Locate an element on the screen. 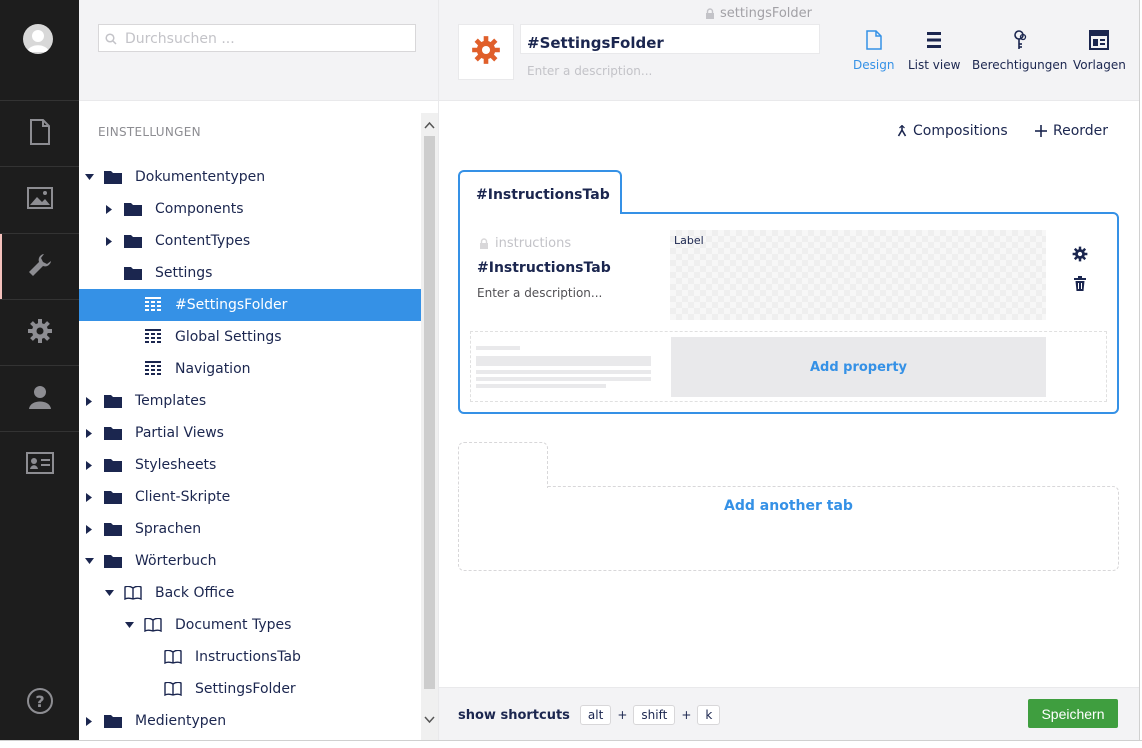 The height and width of the screenshot is (748, 1142). members-section-button is located at coordinates (39, 464).